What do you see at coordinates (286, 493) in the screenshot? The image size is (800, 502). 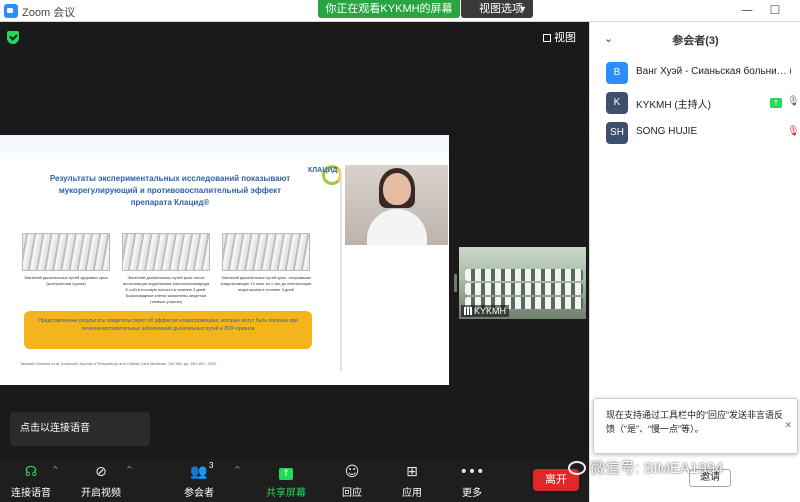 I see `share-screen-label: 共享屏幕` at bounding box center [286, 493].